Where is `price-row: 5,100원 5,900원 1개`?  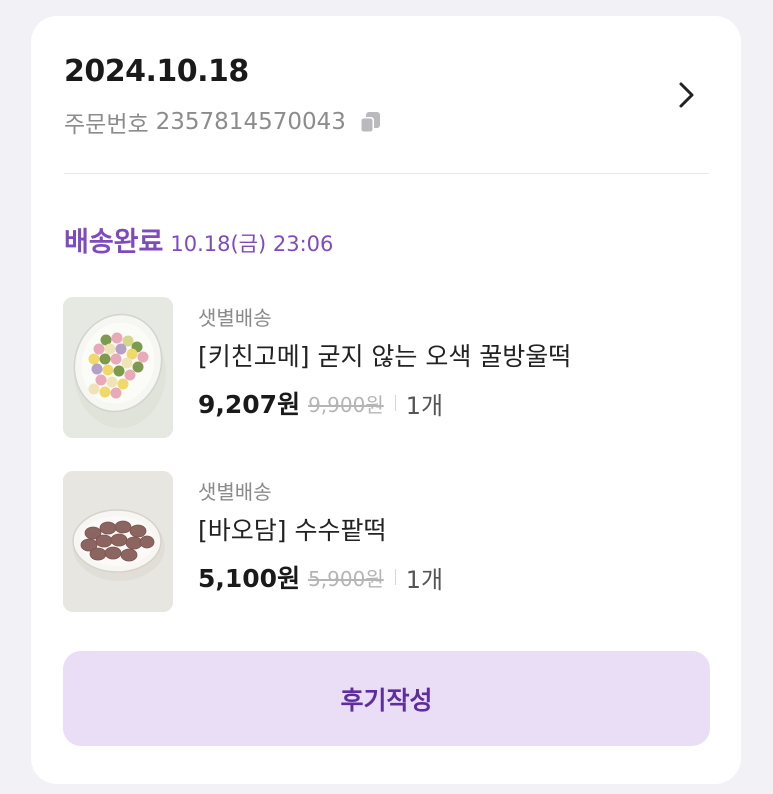 price-row: 5,100원 5,900원 1개 is located at coordinates (450, 577).